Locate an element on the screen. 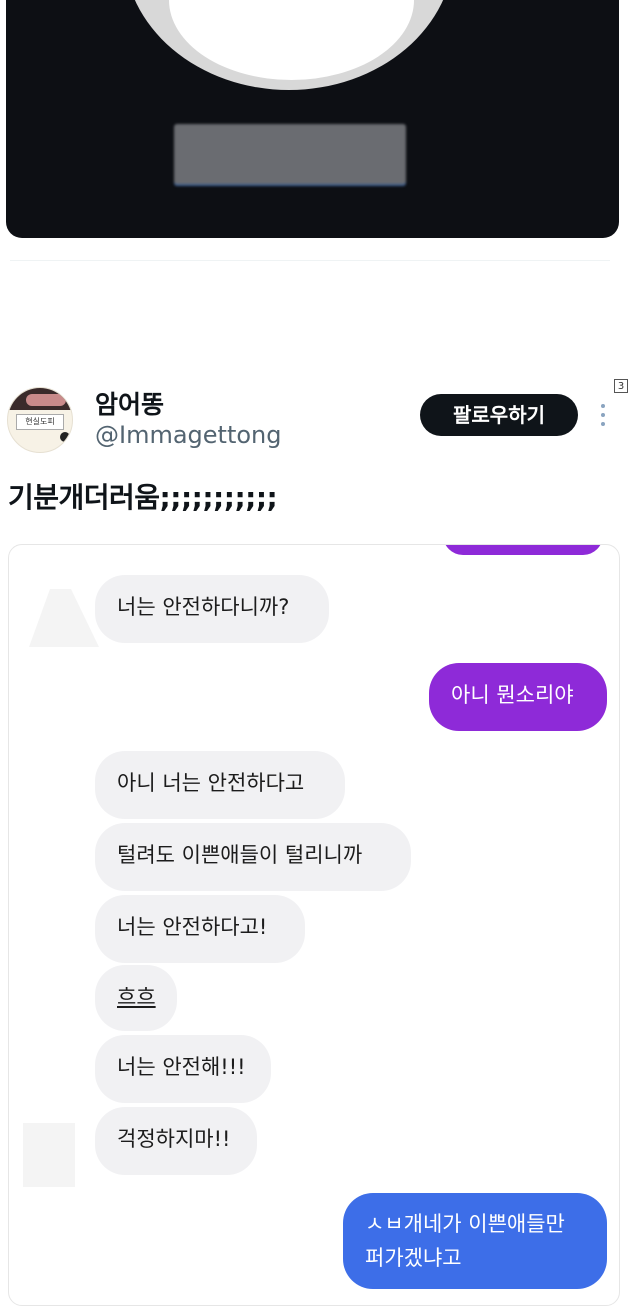 The height and width of the screenshot is (1306, 640). media-blurred-label is located at coordinates (290, 154).